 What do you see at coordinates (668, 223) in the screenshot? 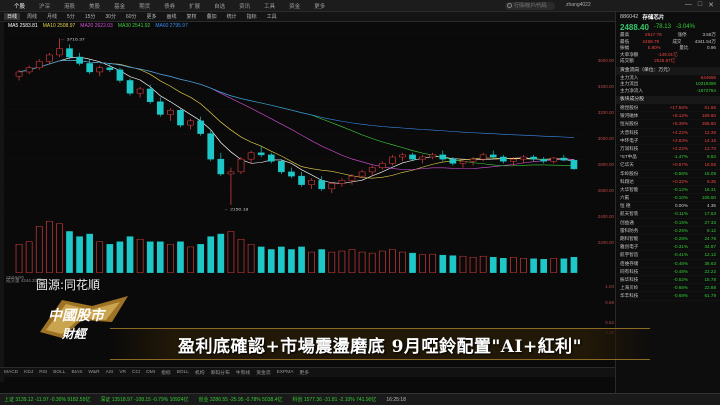
I see `constituent-row: 创益通 -0.15% 27.33` at bounding box center [668, 223].